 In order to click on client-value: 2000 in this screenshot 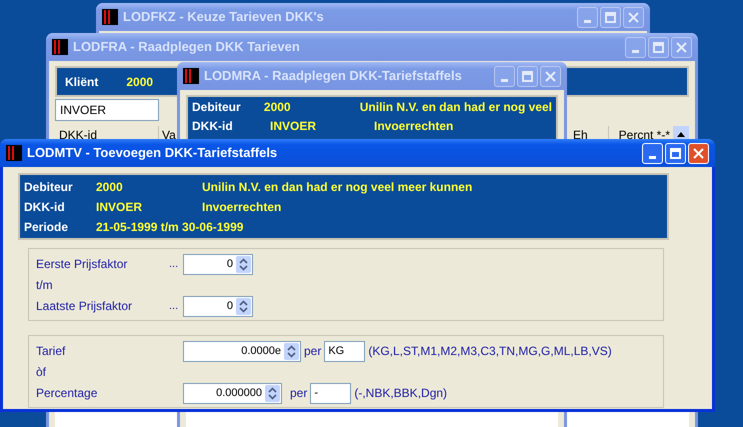, I will do `click(140, 82)`.